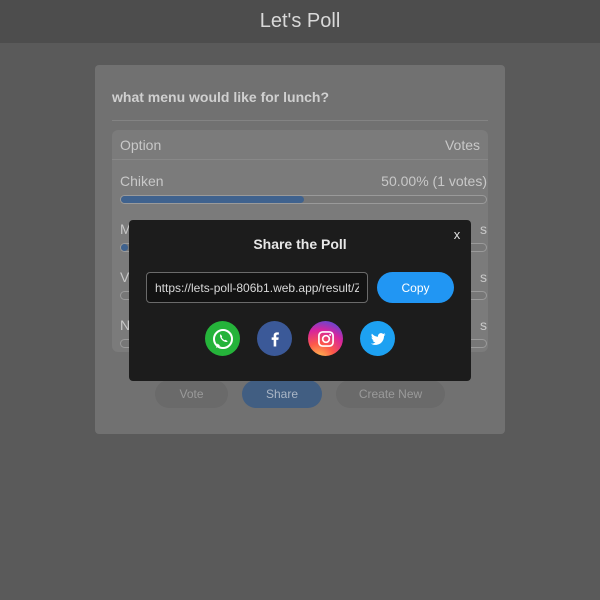 This screenshot has height=600, width=600. I want to click on create-new-button: Create New, so click(390, 394).